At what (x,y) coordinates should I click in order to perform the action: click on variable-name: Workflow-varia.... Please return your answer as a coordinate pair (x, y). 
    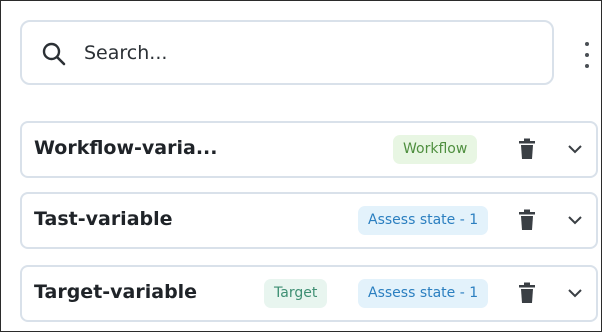
    Looking at the image, I should click on (126, 148).